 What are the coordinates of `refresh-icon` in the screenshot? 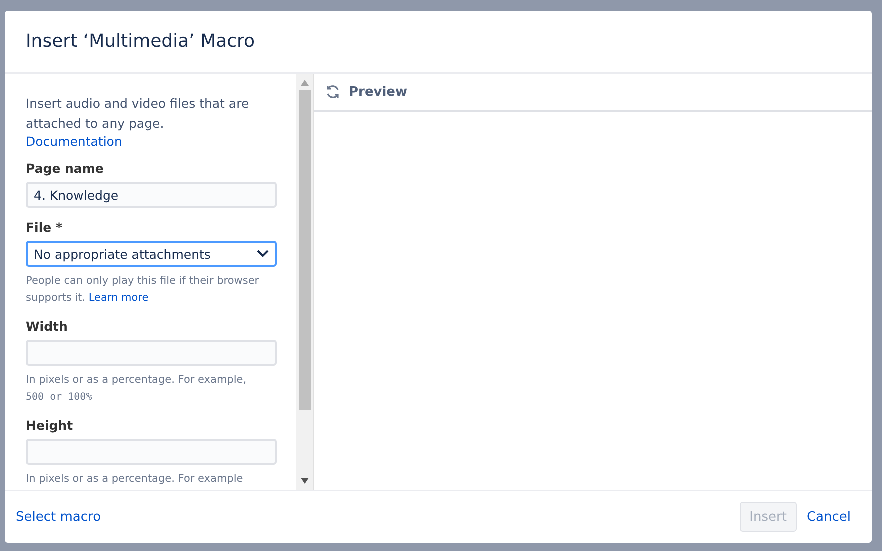 It's located at (333, 92).